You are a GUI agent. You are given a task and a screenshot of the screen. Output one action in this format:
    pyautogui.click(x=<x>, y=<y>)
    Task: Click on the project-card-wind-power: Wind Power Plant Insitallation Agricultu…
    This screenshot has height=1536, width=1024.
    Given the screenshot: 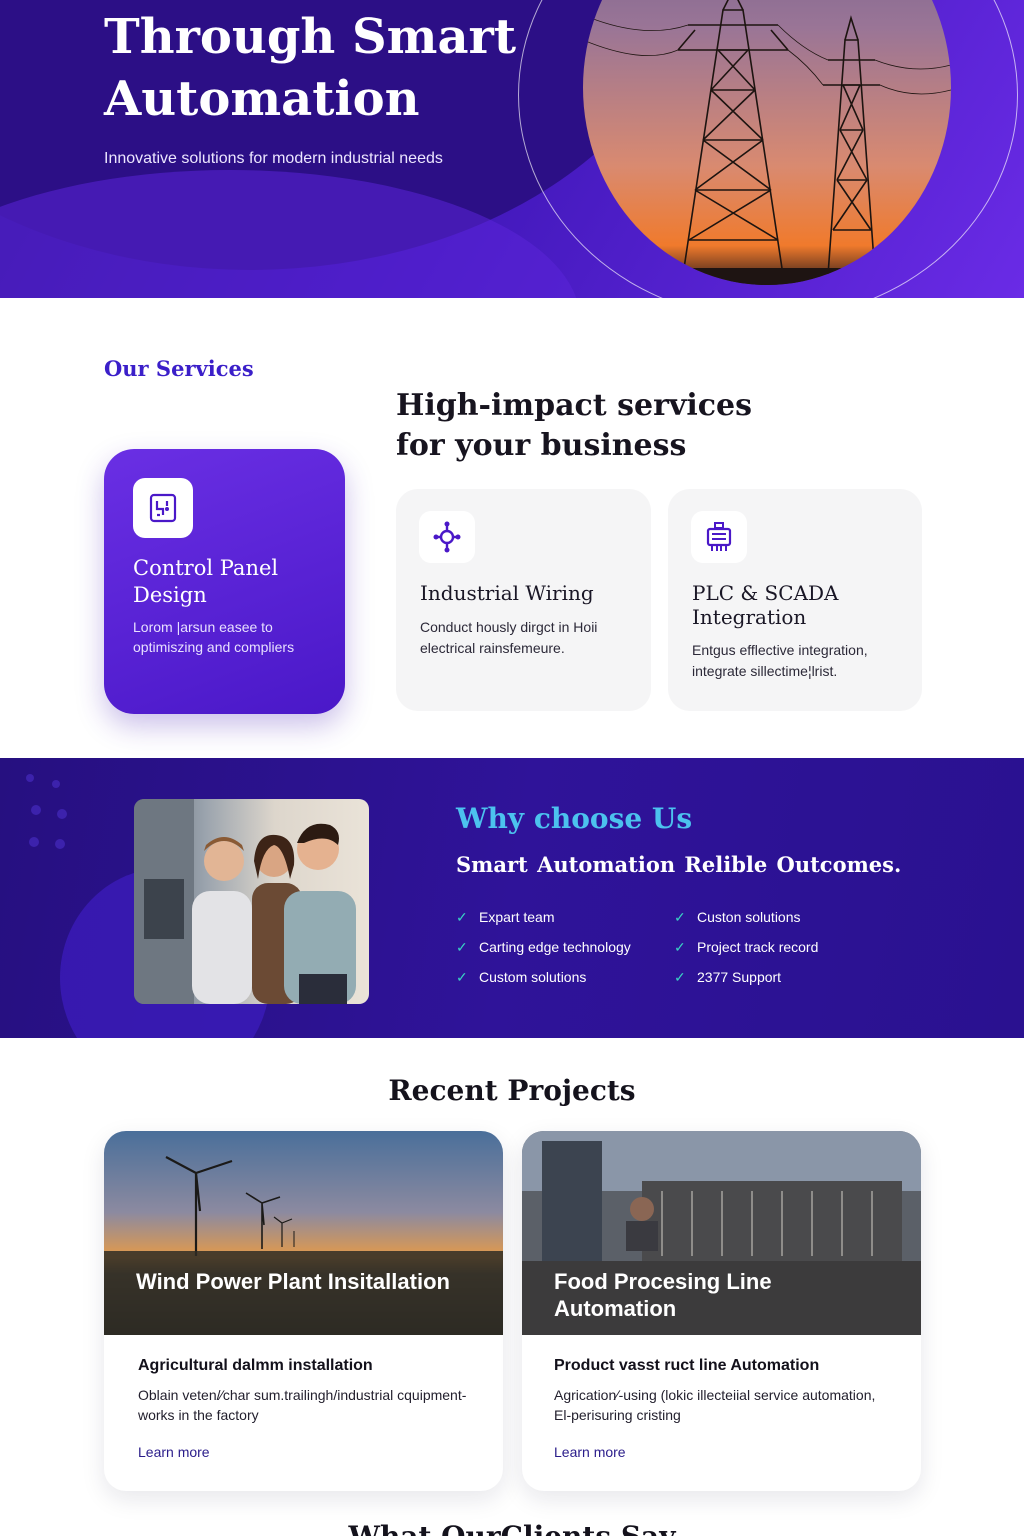 What is the action you would take?
    pyautogui.click(x=303, y=1311)
    